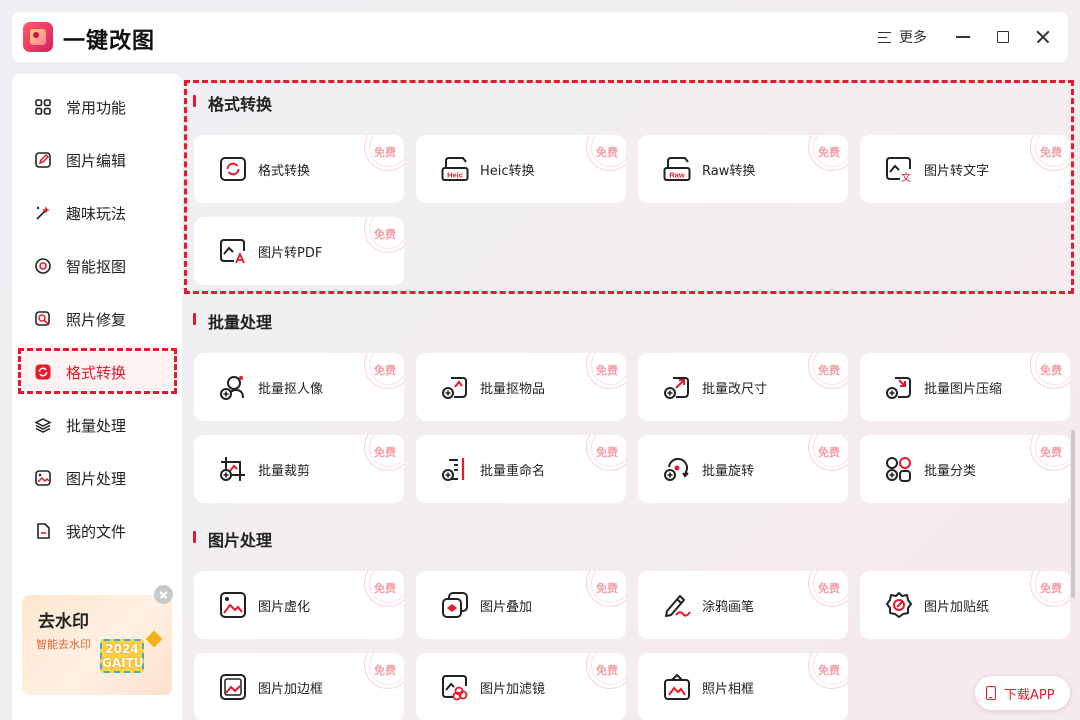 Image resolution: width=1080 pixels, height=720 pixels. I want to click on border-icon, so click(233, 687).